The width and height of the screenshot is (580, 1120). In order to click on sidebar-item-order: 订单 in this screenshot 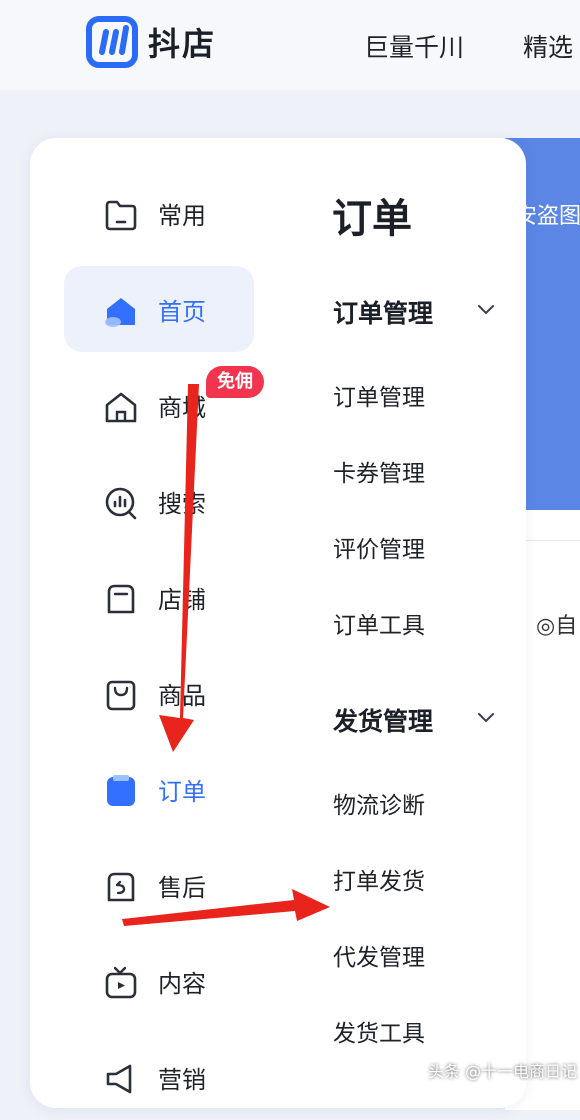, I will do `click(159, 789)`.